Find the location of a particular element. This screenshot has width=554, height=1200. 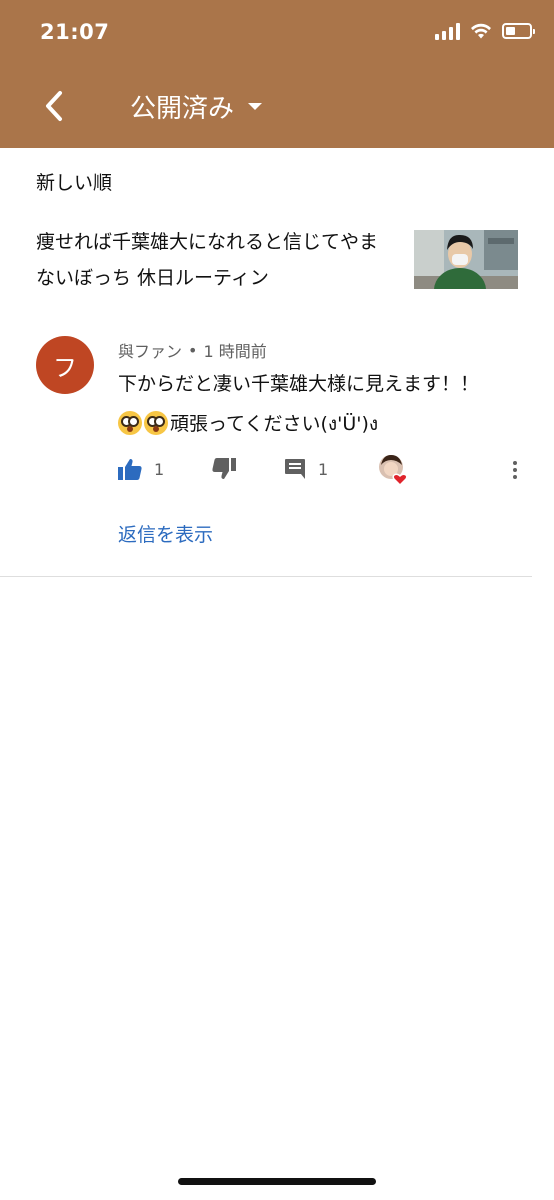

reply-count: 1 is located at coordinates (323, 469).